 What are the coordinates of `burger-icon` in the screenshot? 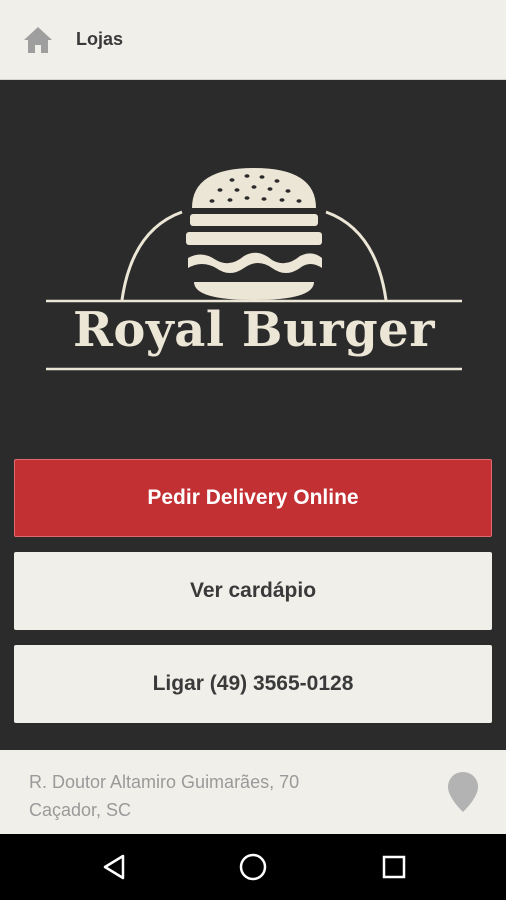 It's located at (254, 234).